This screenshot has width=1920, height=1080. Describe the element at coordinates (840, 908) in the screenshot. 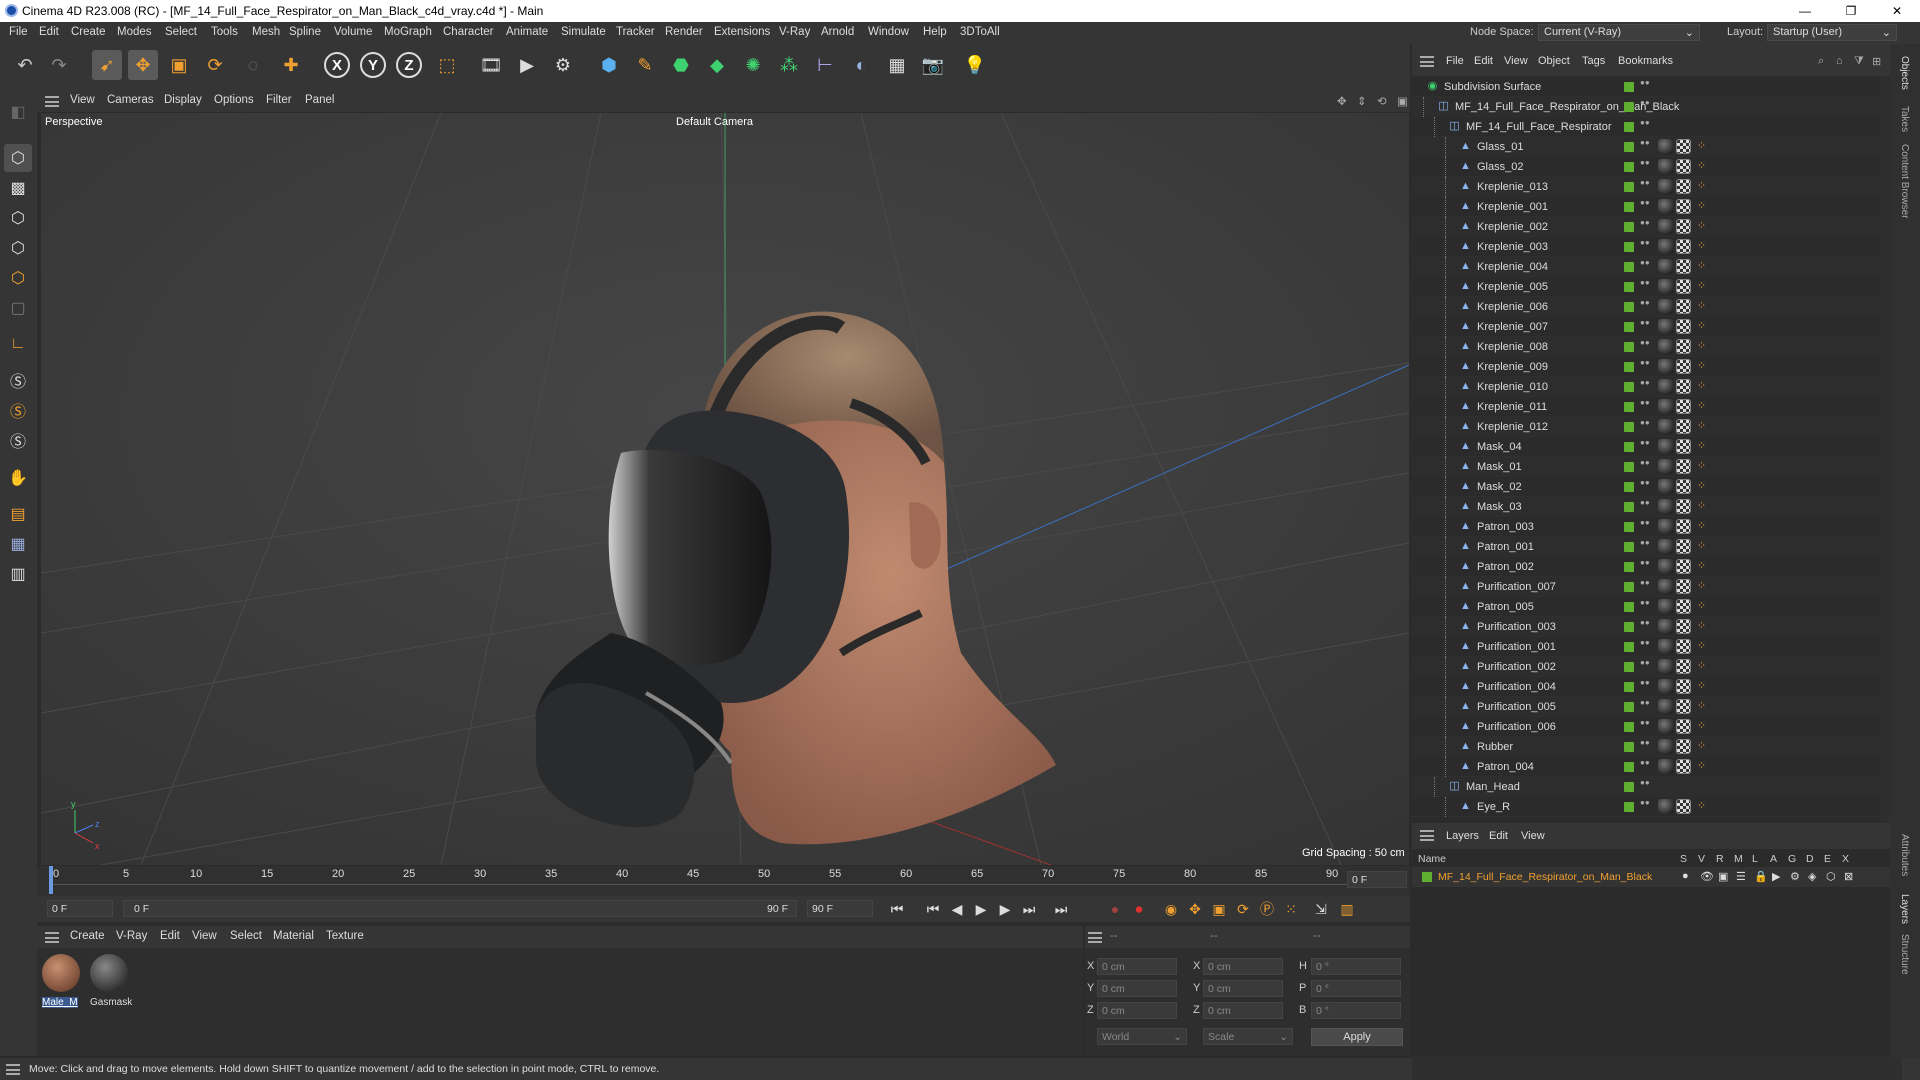

I see `end-frame-field: 90 F` at that location.